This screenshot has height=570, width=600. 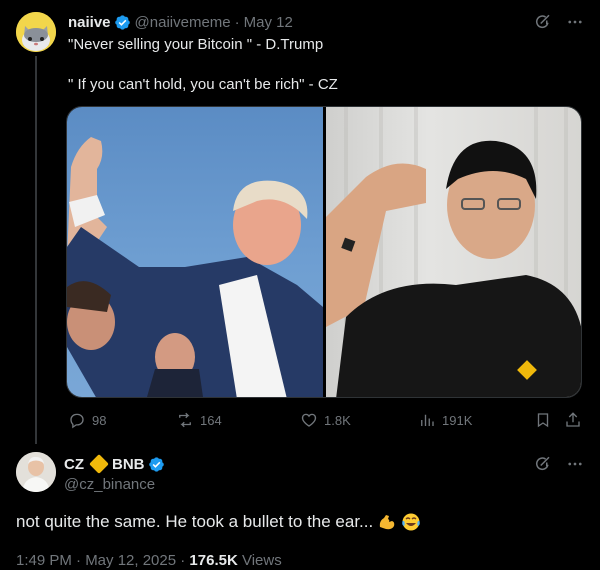 I want to click on share-icon, so click(x=573, y=419).